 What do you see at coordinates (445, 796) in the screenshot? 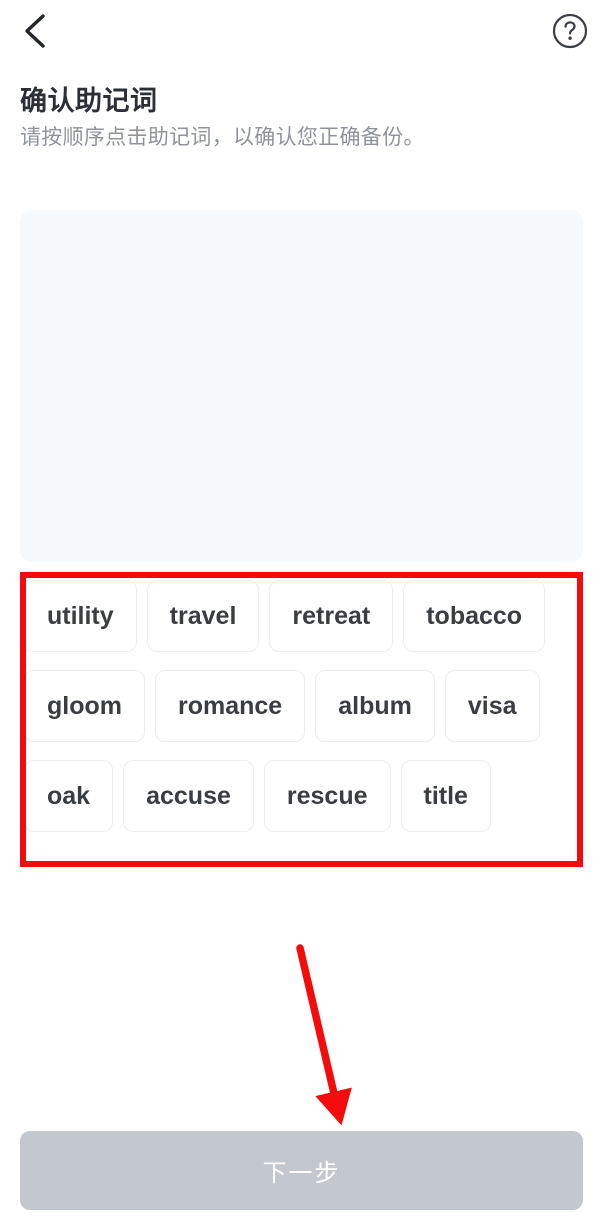
I see `word-chip: title` at bounding box center [445, 796].